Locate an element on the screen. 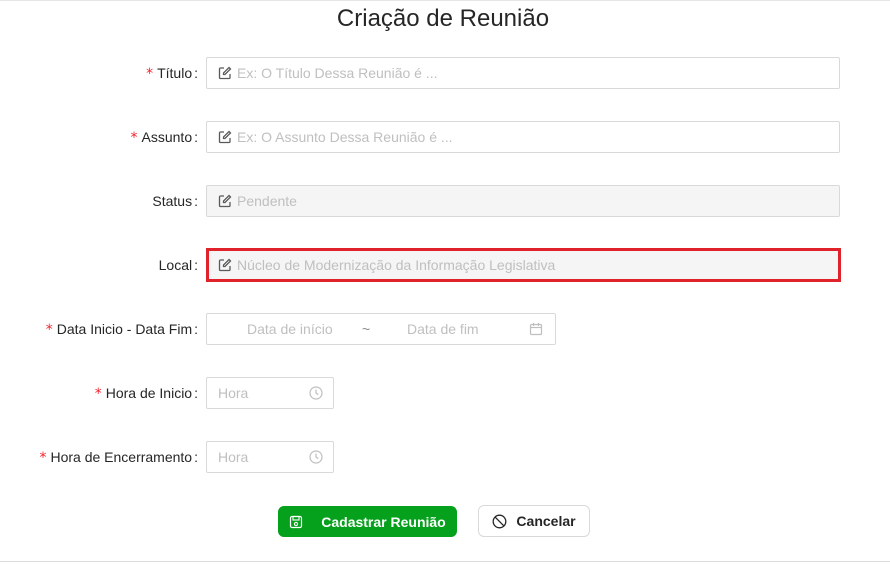 This screenshot has width=890, height=564. page-title: Criação de Reunião is located at coordinates (443, 18).